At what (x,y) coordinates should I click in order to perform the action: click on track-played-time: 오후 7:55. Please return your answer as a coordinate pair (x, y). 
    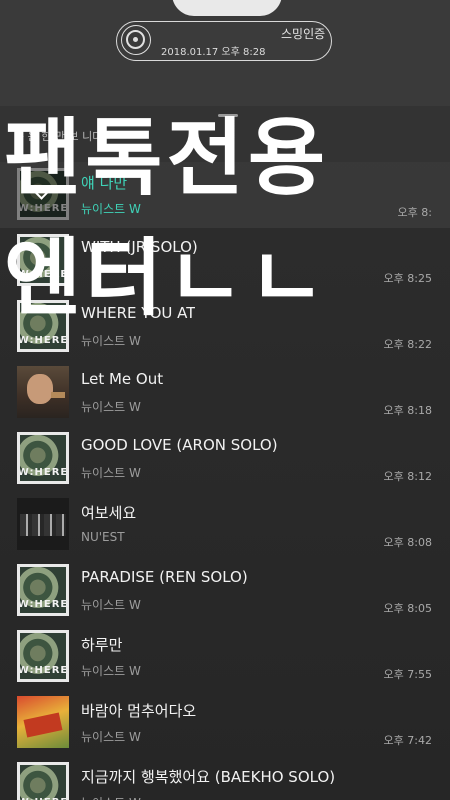
    Looking at the image, I should click on (407, 674).